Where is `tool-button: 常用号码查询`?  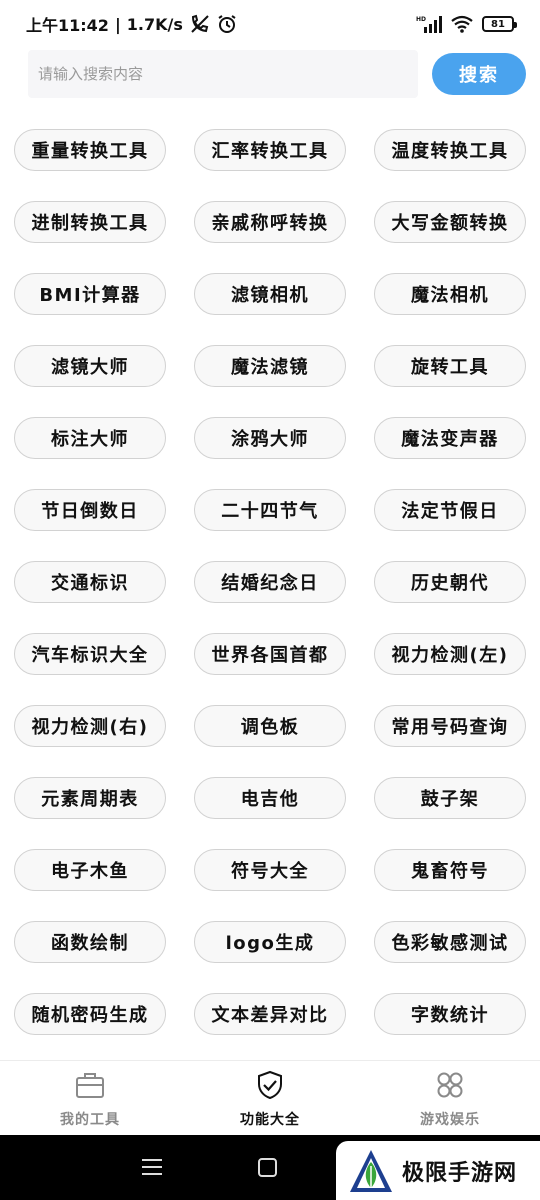 tool-button: 常用号码查询 is located at coordinates (450, 726).